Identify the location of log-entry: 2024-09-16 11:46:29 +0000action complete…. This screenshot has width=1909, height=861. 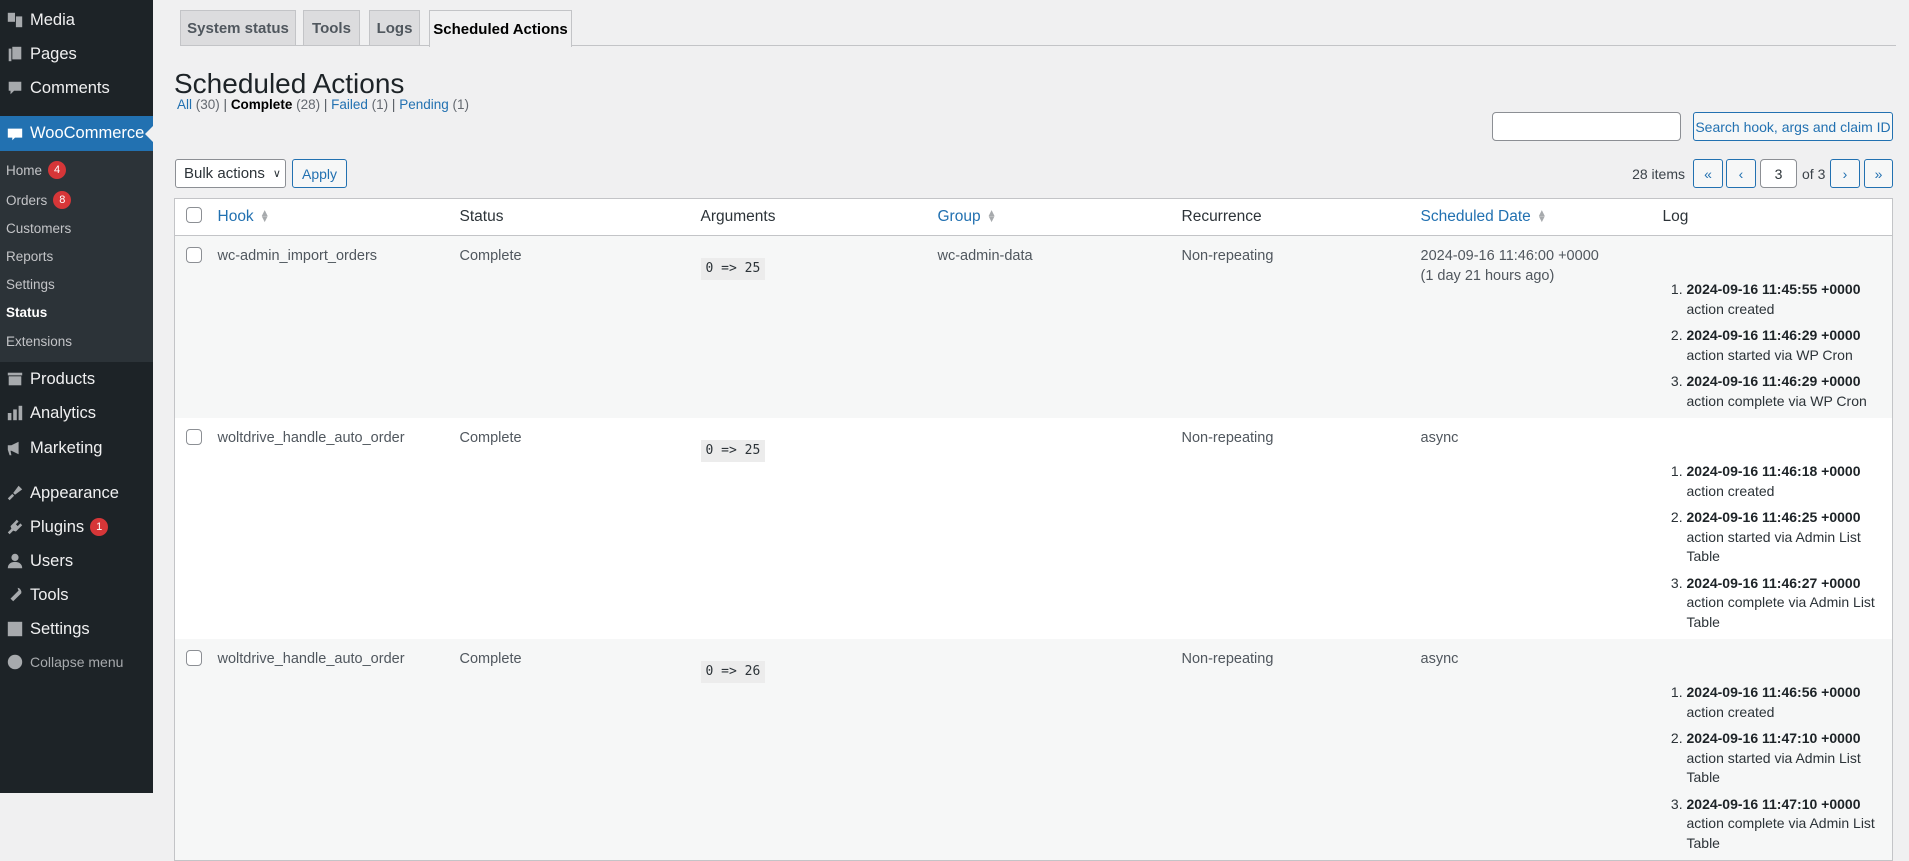
(1786, 391).